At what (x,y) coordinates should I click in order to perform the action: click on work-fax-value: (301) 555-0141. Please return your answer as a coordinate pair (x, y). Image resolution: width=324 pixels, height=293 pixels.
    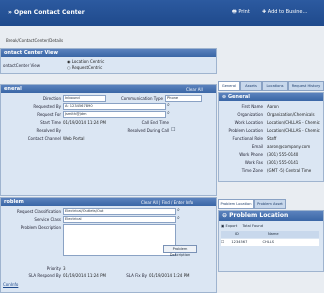
    Looking at the image, I should click on (283, 162).